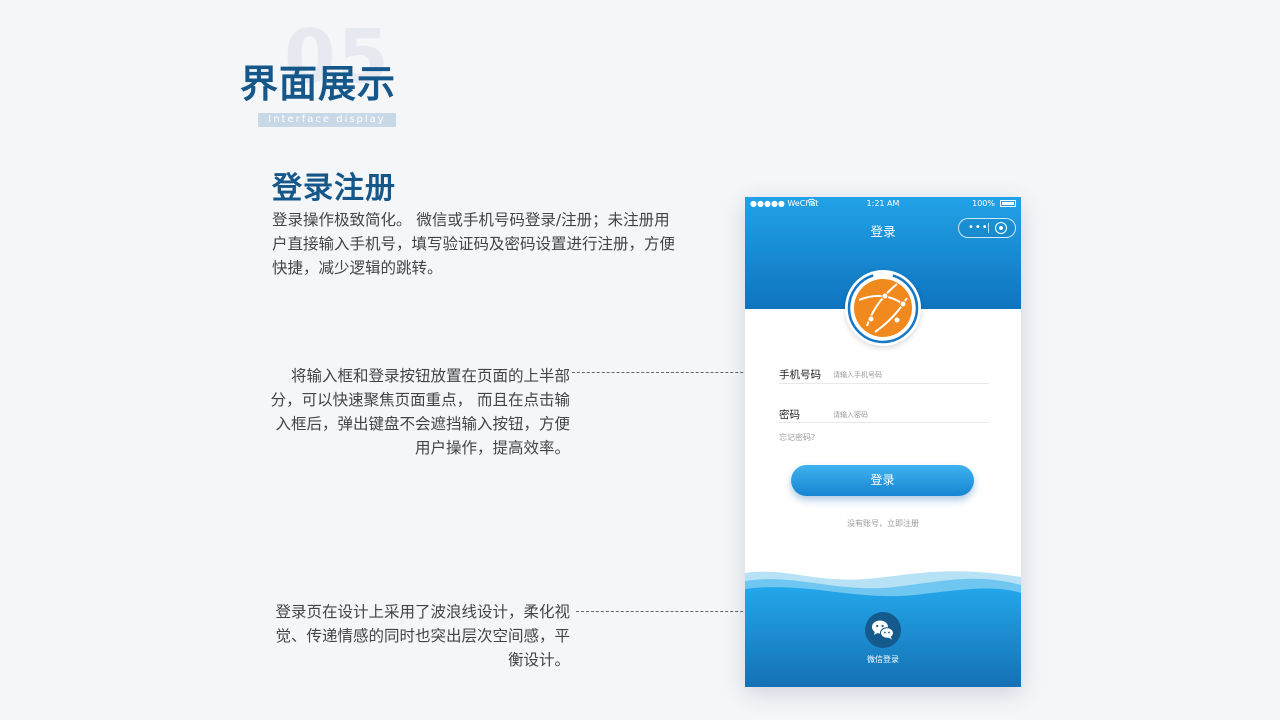 This screenshot has width=1280, height=720. I want to click on target-icon, so click(1001, 228).